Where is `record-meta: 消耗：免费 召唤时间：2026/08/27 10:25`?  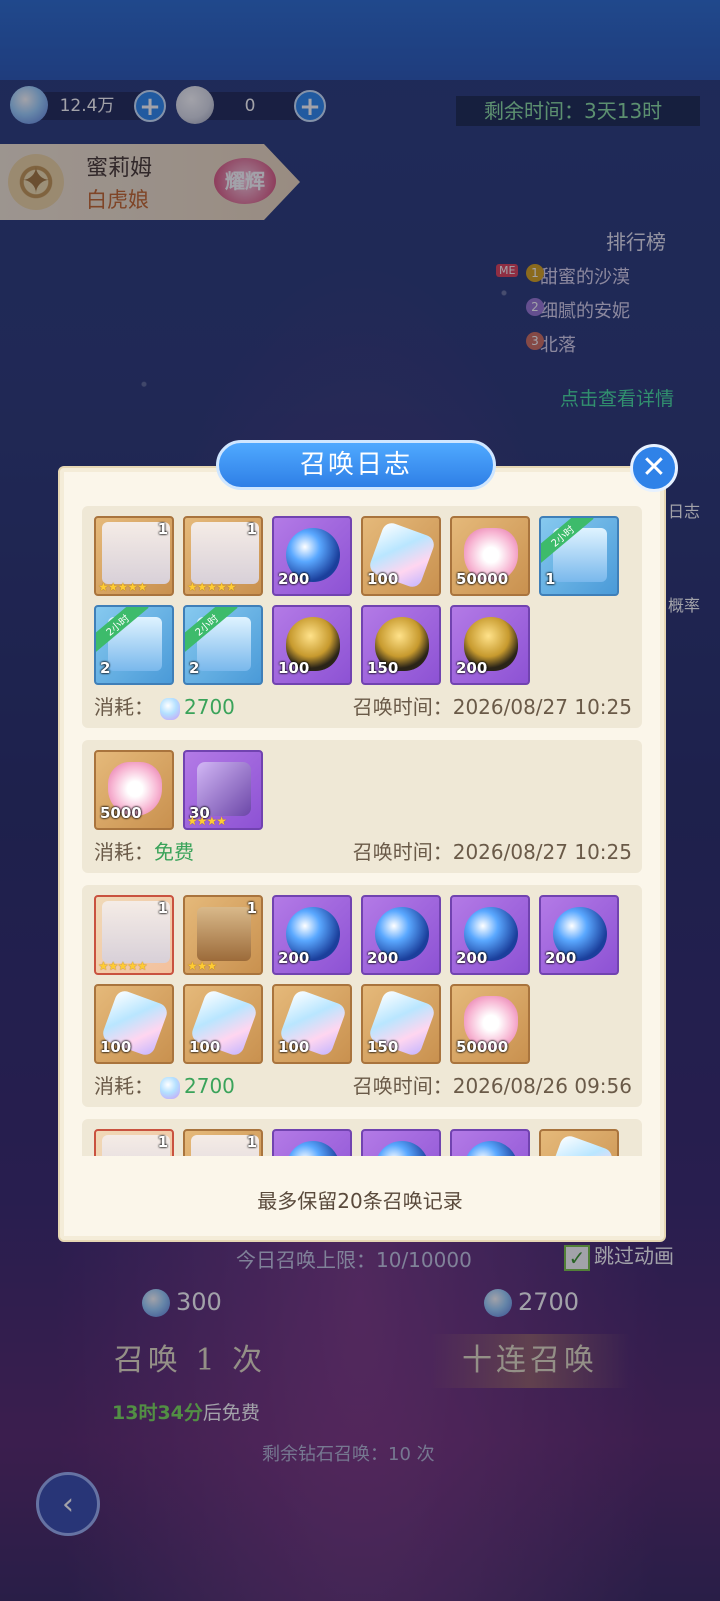 record-meta: 消耗：免费 召唤时间：2026/08/27 10:25 is located at coordinates (363, 850).